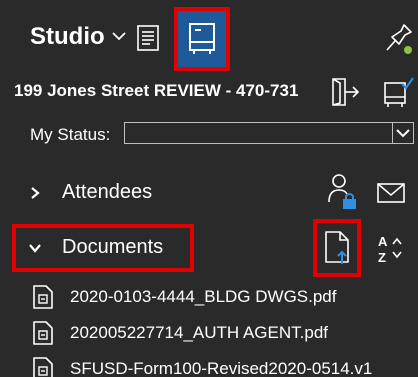 The height and width of the screenshot is (377, 418). I want to click on user-lock-icon, so click(343, 192).